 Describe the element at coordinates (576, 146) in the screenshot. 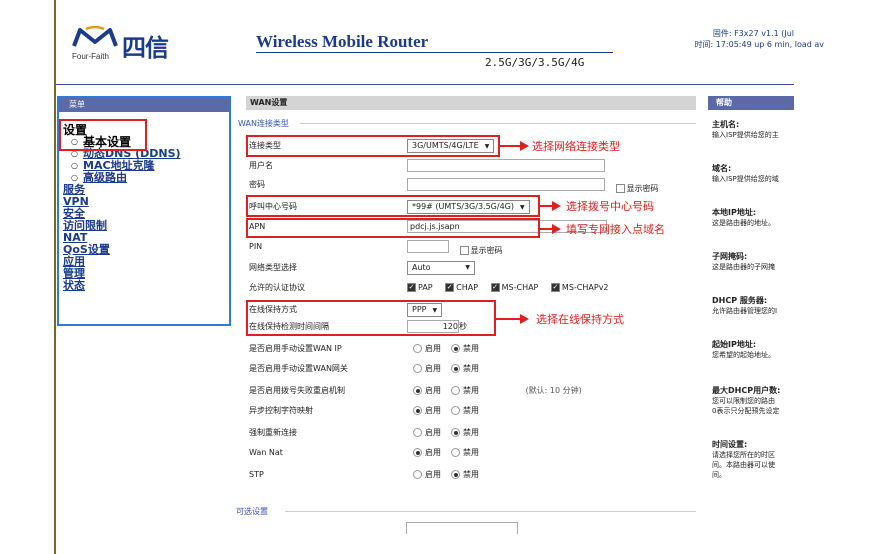

I see `annotation-conn-type: 选择网络连接类型` at that location.